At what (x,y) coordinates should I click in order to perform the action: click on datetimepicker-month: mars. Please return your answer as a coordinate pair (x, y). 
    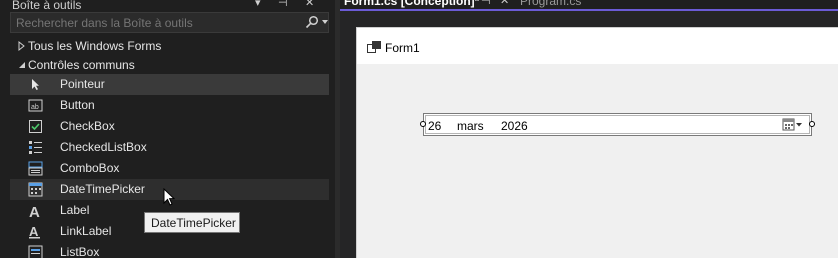
    Looking at the image, I should click on (470, 126).